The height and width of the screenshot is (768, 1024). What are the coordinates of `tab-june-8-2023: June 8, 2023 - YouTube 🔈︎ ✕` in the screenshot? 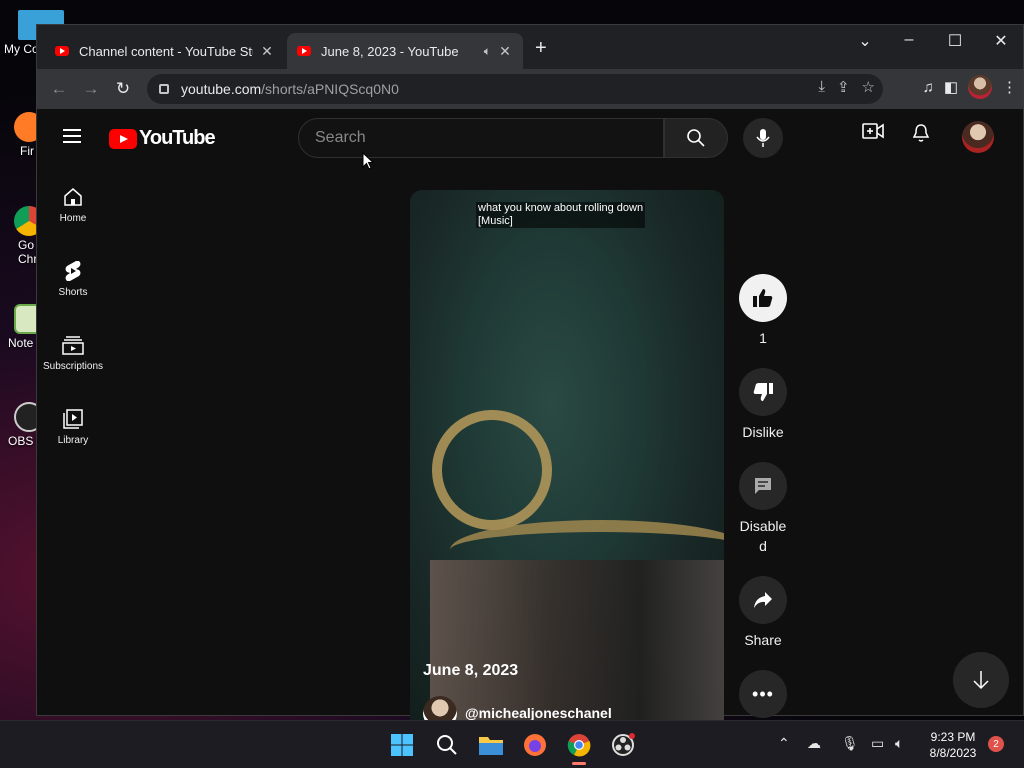 It's located at (405, 51).